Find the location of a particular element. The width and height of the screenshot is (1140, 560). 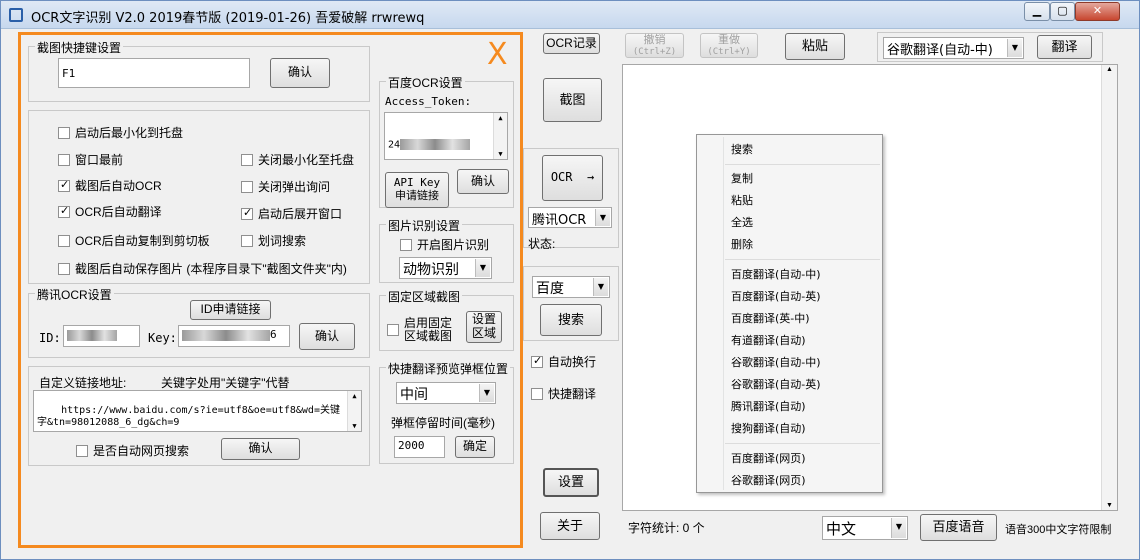

popup-stay-input: 2000 is located at coordinates (419, 447).